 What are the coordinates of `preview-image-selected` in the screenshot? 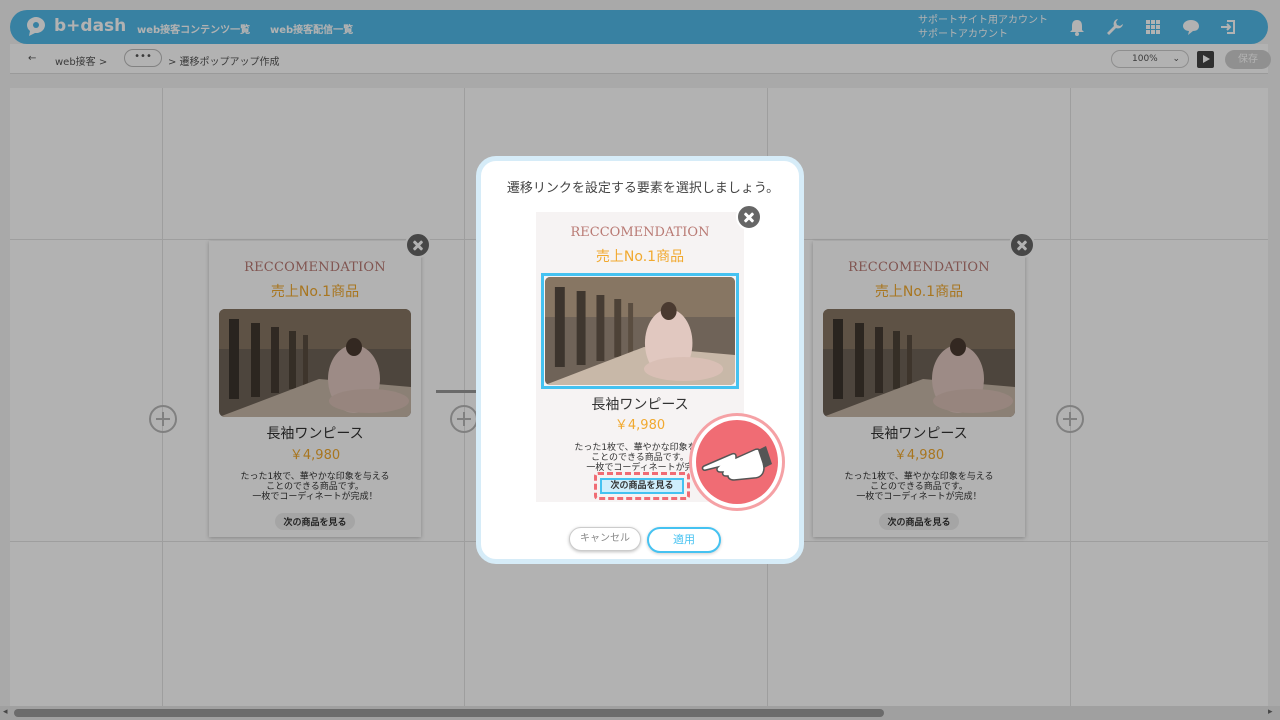 It's located at (640, 331).